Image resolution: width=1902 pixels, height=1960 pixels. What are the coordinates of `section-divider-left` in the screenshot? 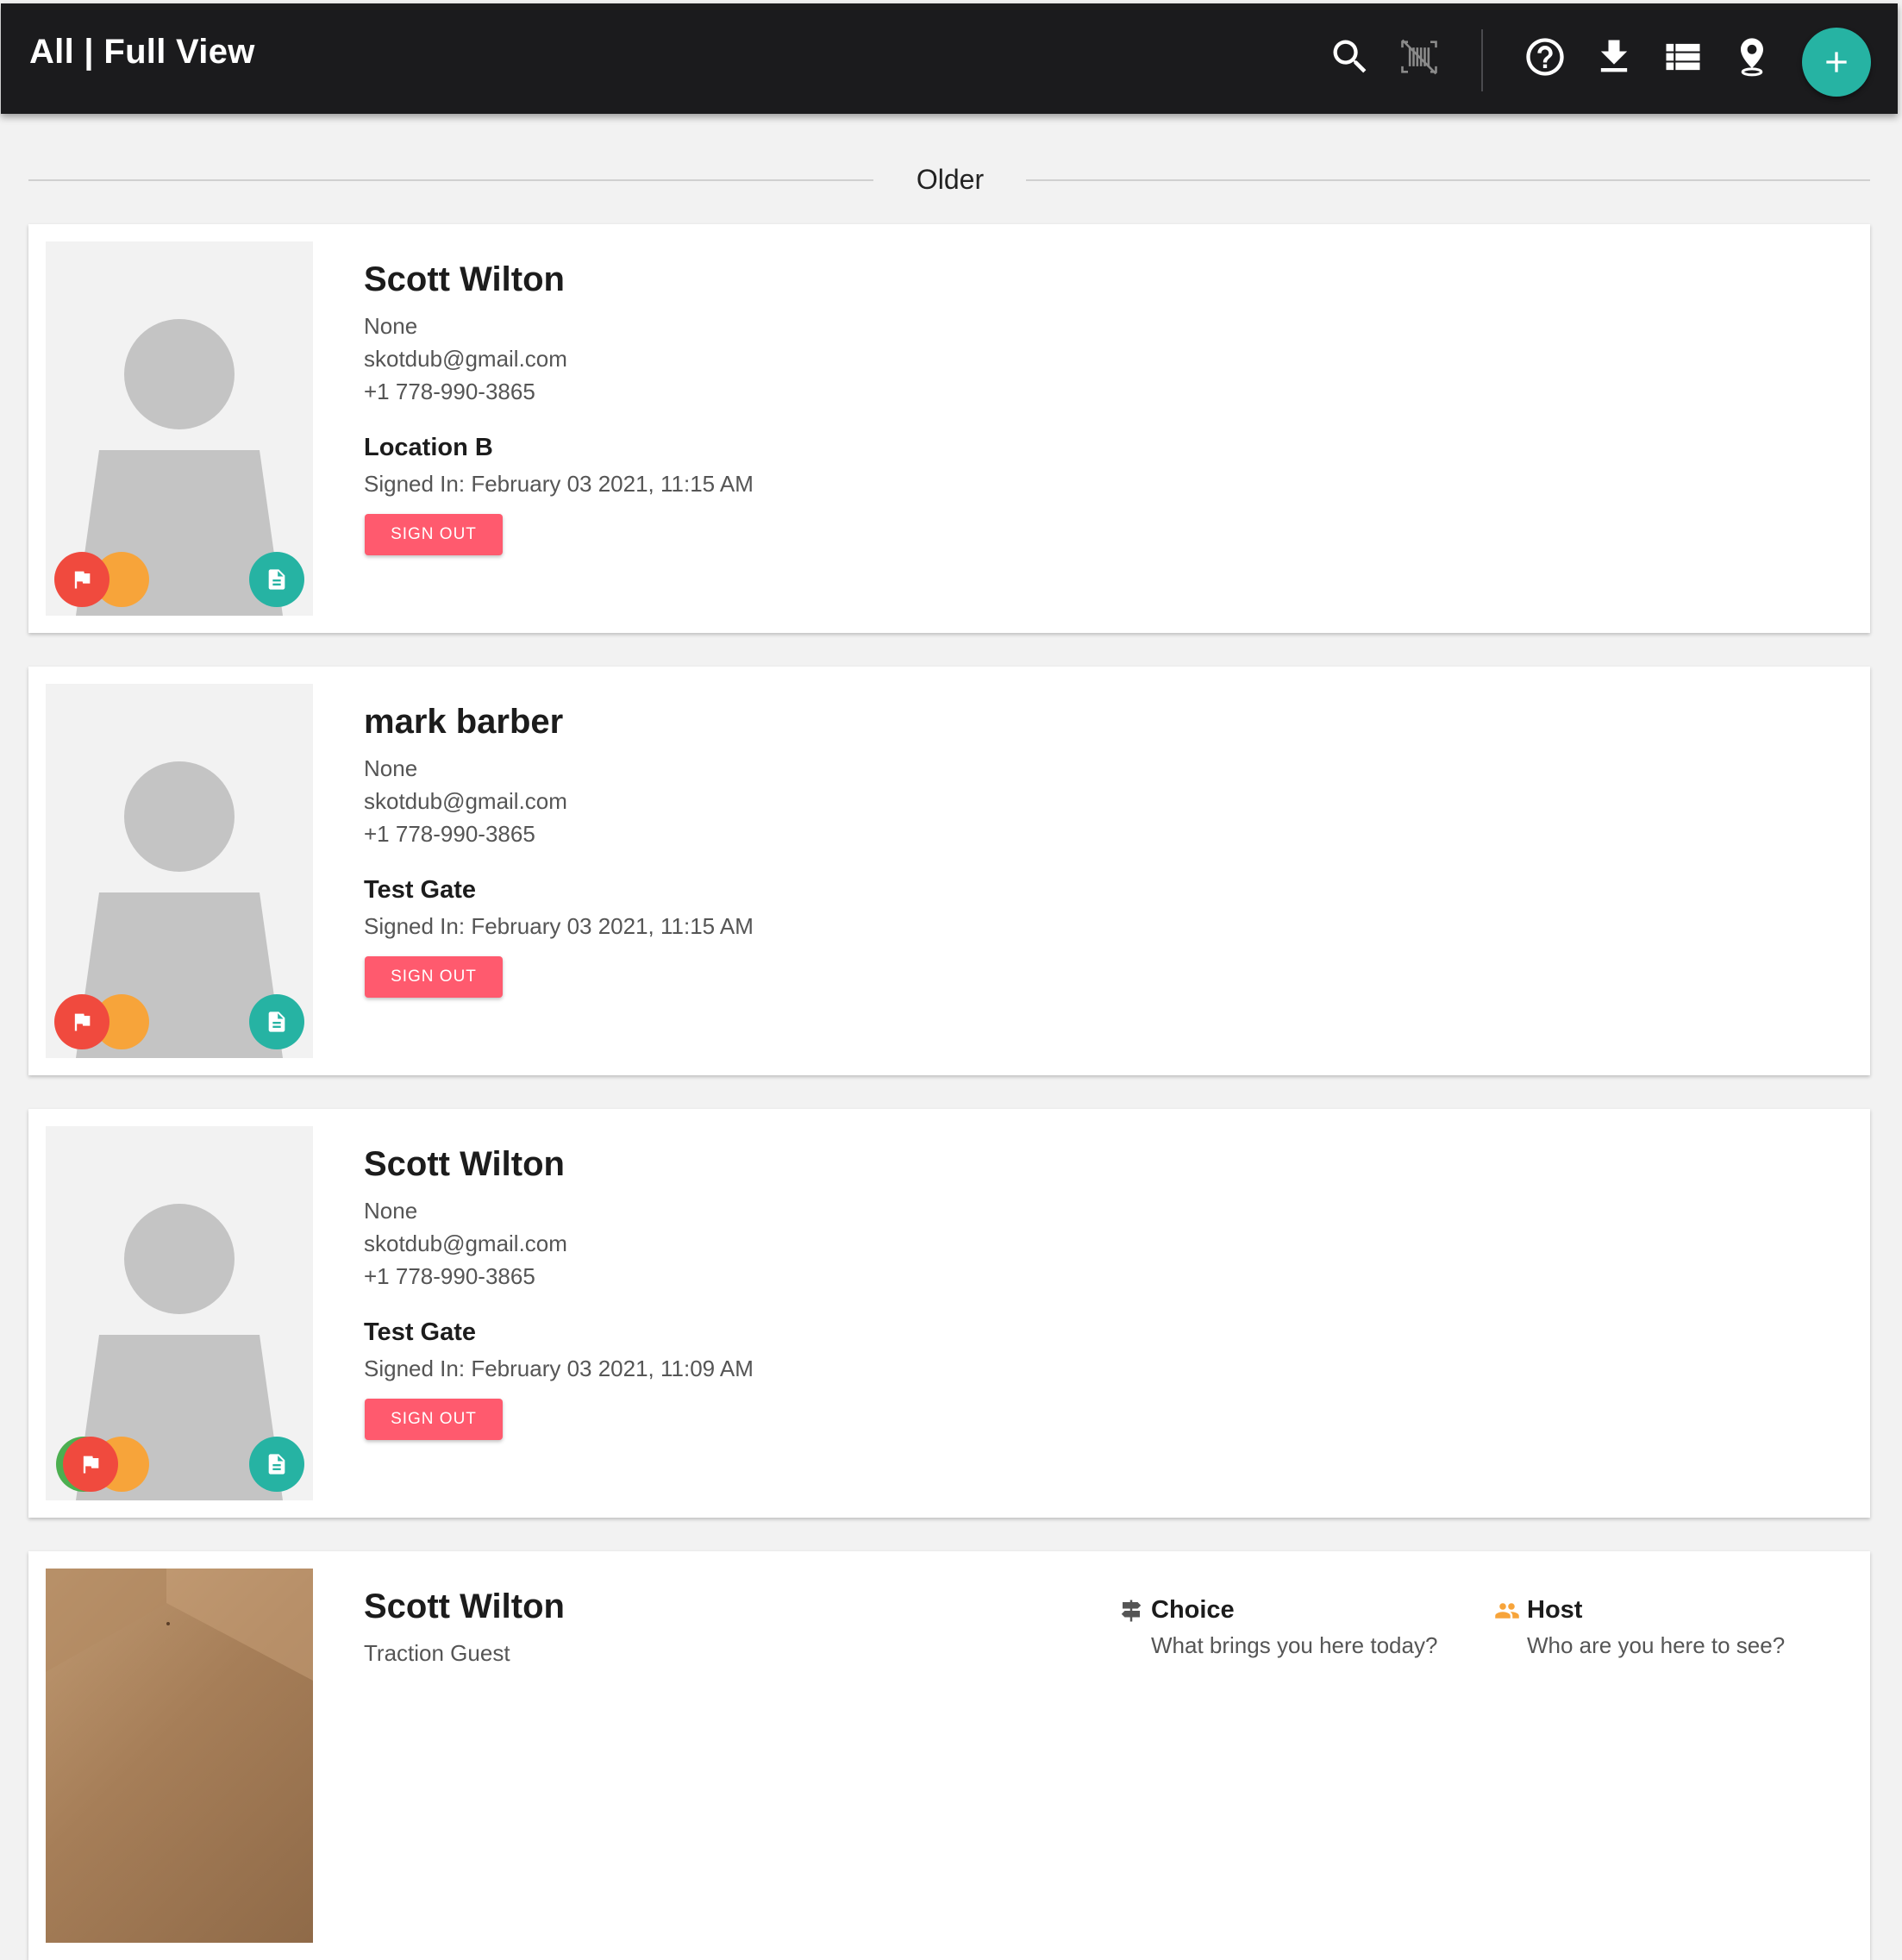 It's located at (450, 180).